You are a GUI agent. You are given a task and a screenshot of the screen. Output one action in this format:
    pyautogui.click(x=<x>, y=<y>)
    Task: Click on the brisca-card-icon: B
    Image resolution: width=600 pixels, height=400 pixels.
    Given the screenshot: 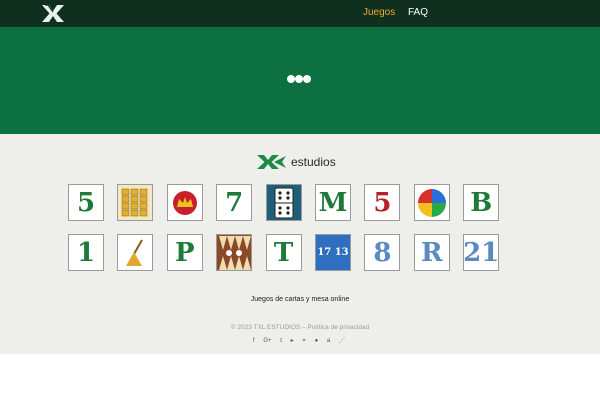 What is the action you would take?
    pyautogui.click(x=481, y=202)
    